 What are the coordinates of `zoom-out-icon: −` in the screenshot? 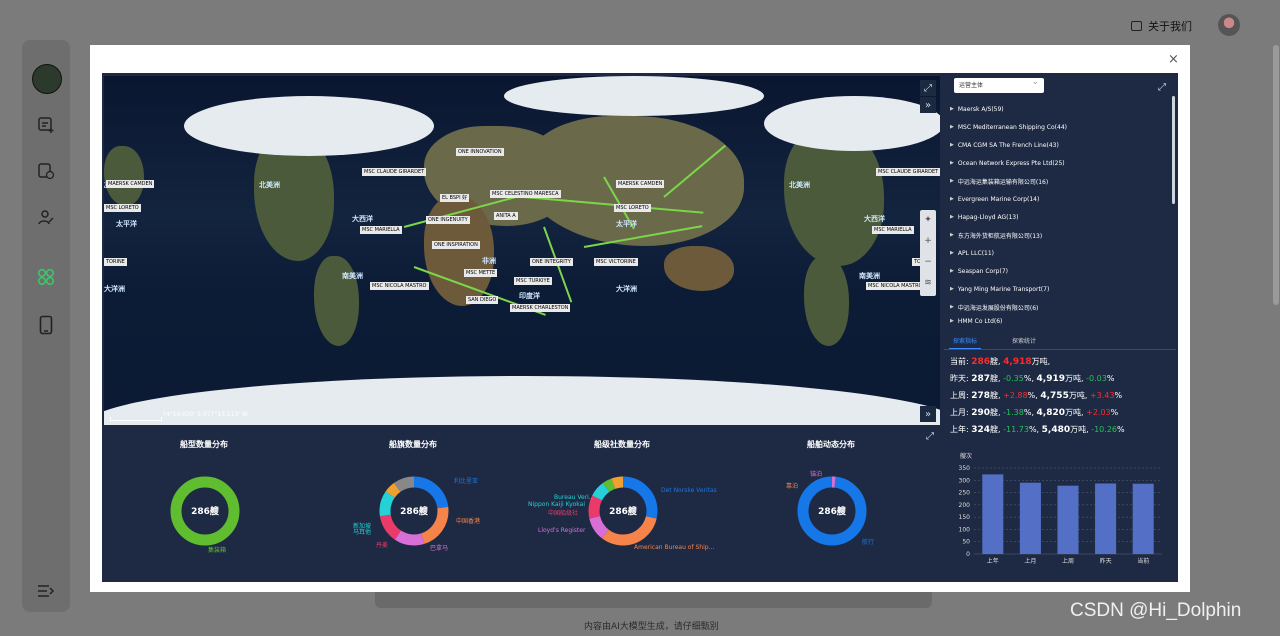 It's located at (928, 262).